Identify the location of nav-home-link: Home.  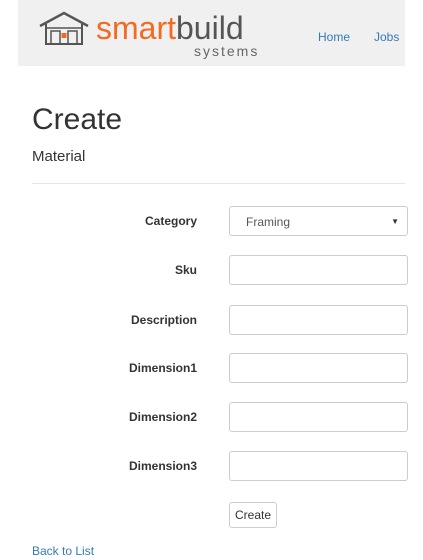
(334, 37).